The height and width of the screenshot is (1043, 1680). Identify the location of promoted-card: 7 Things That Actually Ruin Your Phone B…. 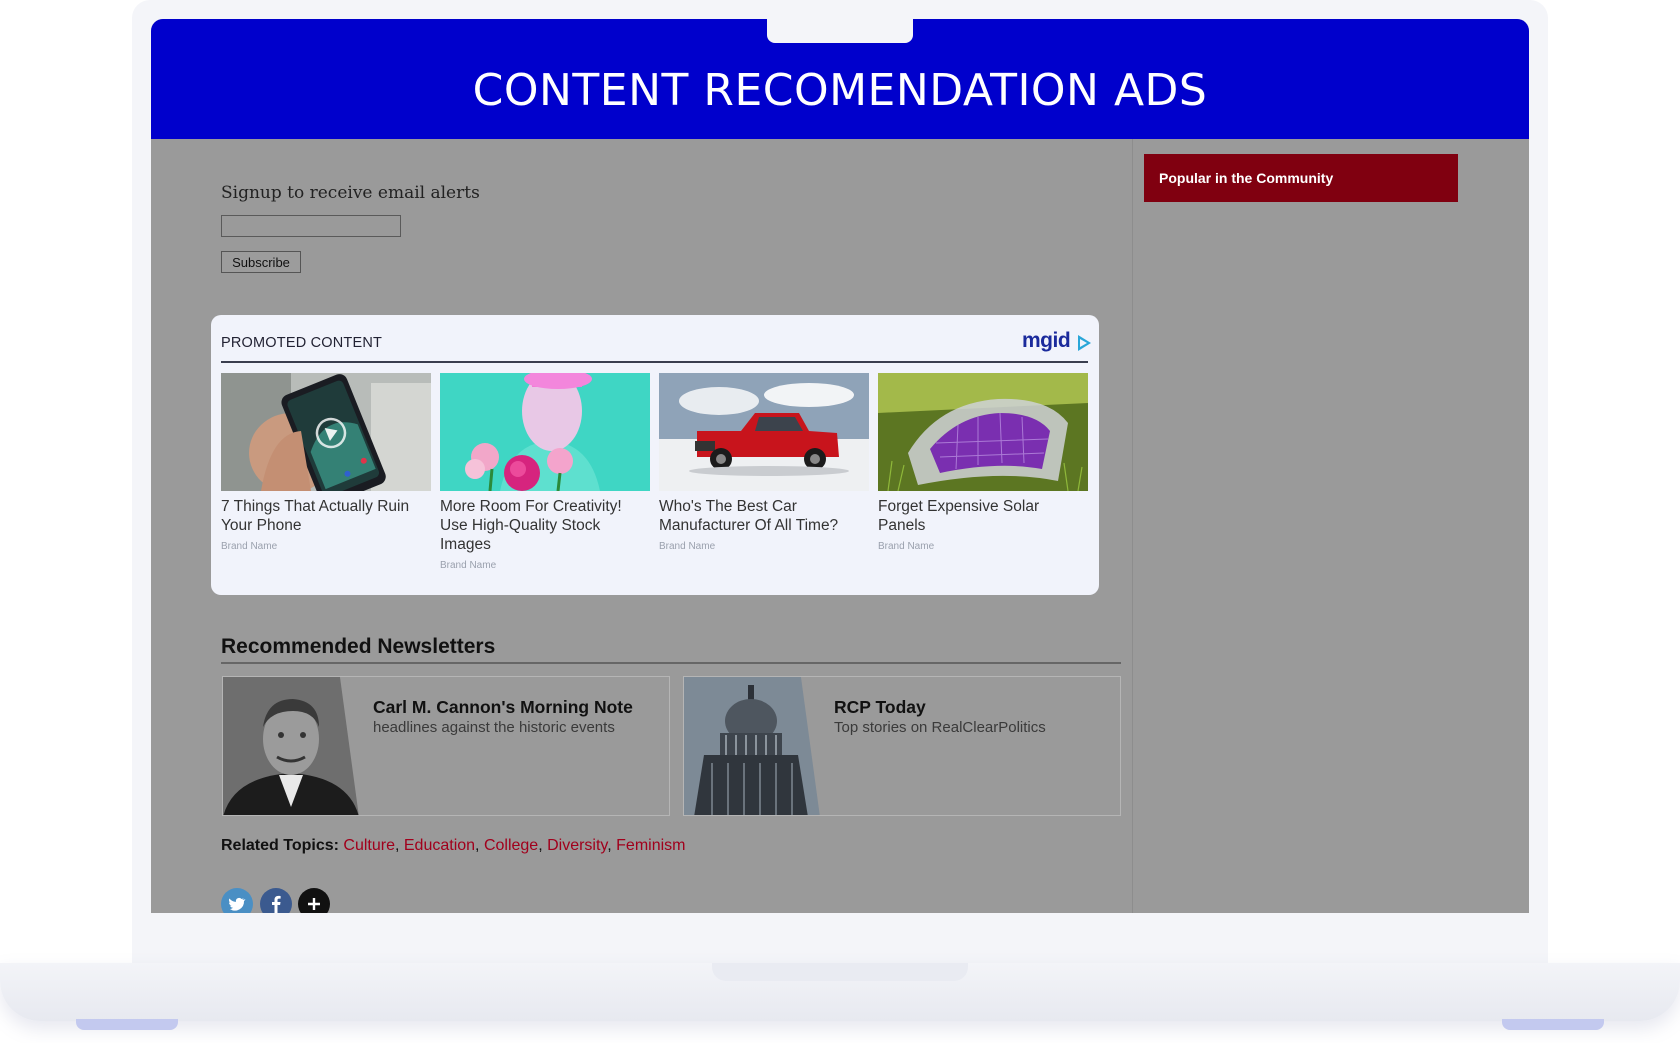
(326, 462).